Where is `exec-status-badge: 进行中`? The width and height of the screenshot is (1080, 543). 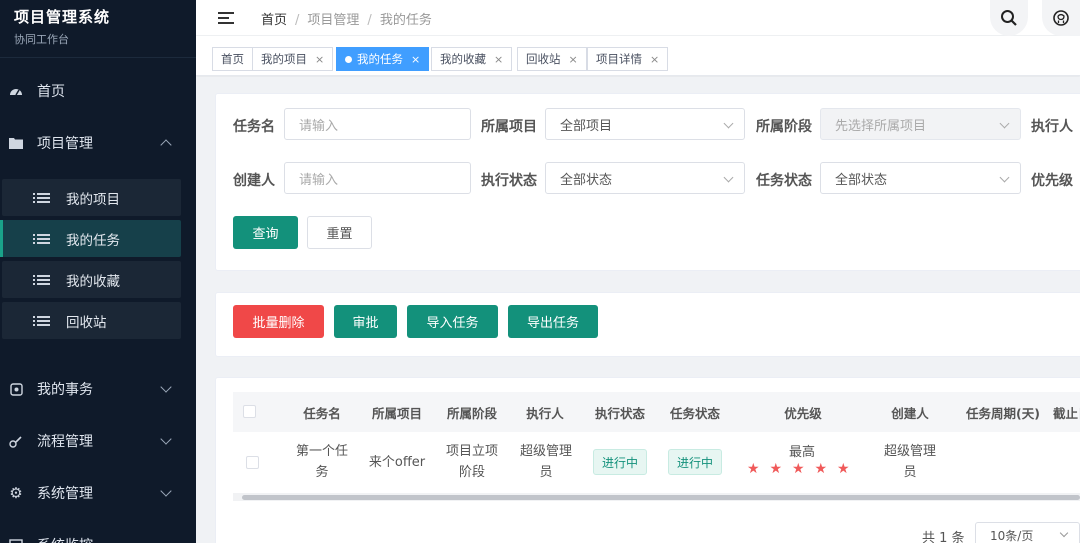 exec-status-badge: 进行中 is located at coordinates (620, 462).